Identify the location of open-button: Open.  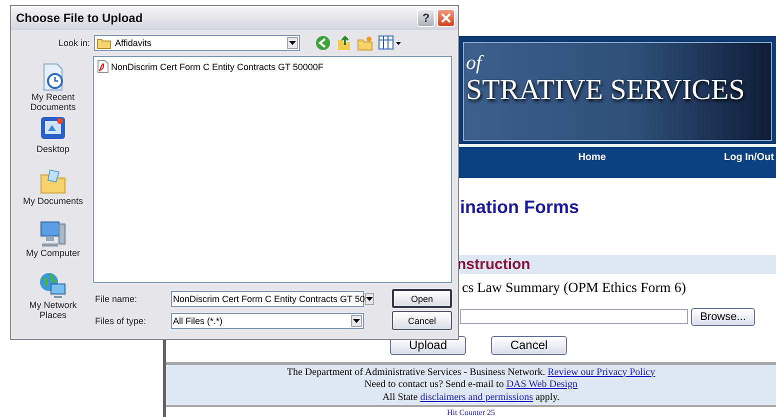
(422, 298).